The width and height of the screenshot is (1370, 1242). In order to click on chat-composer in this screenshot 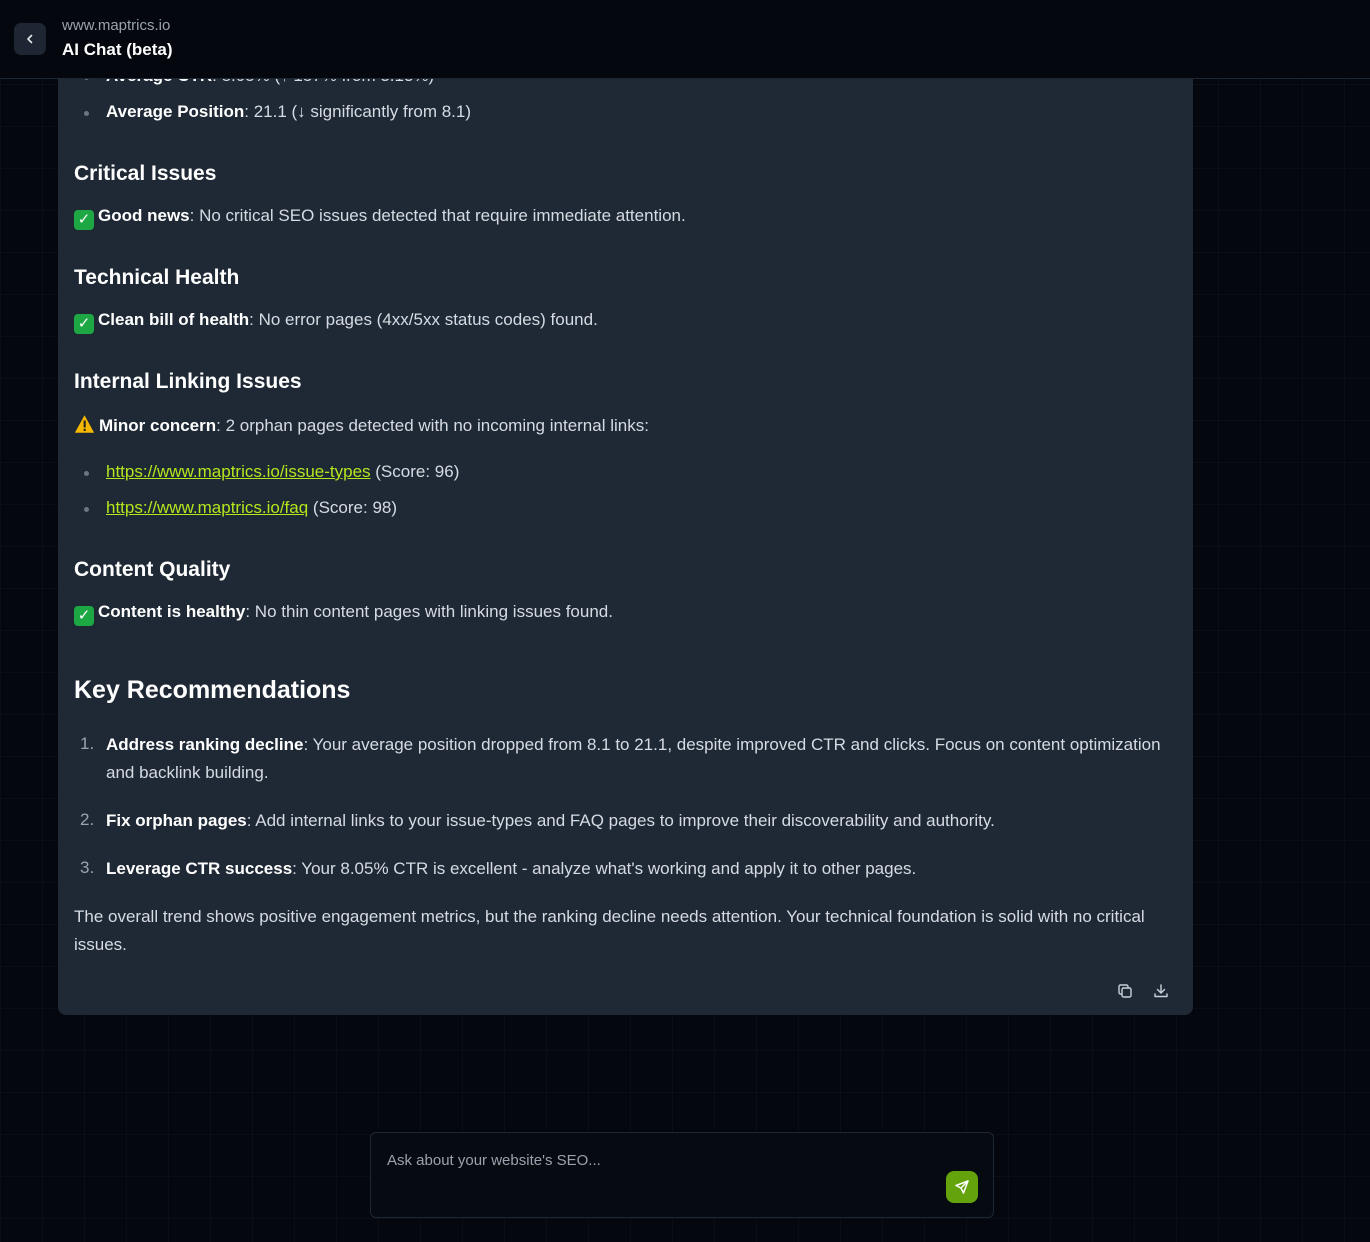, I will do `click(682, 1175)`.